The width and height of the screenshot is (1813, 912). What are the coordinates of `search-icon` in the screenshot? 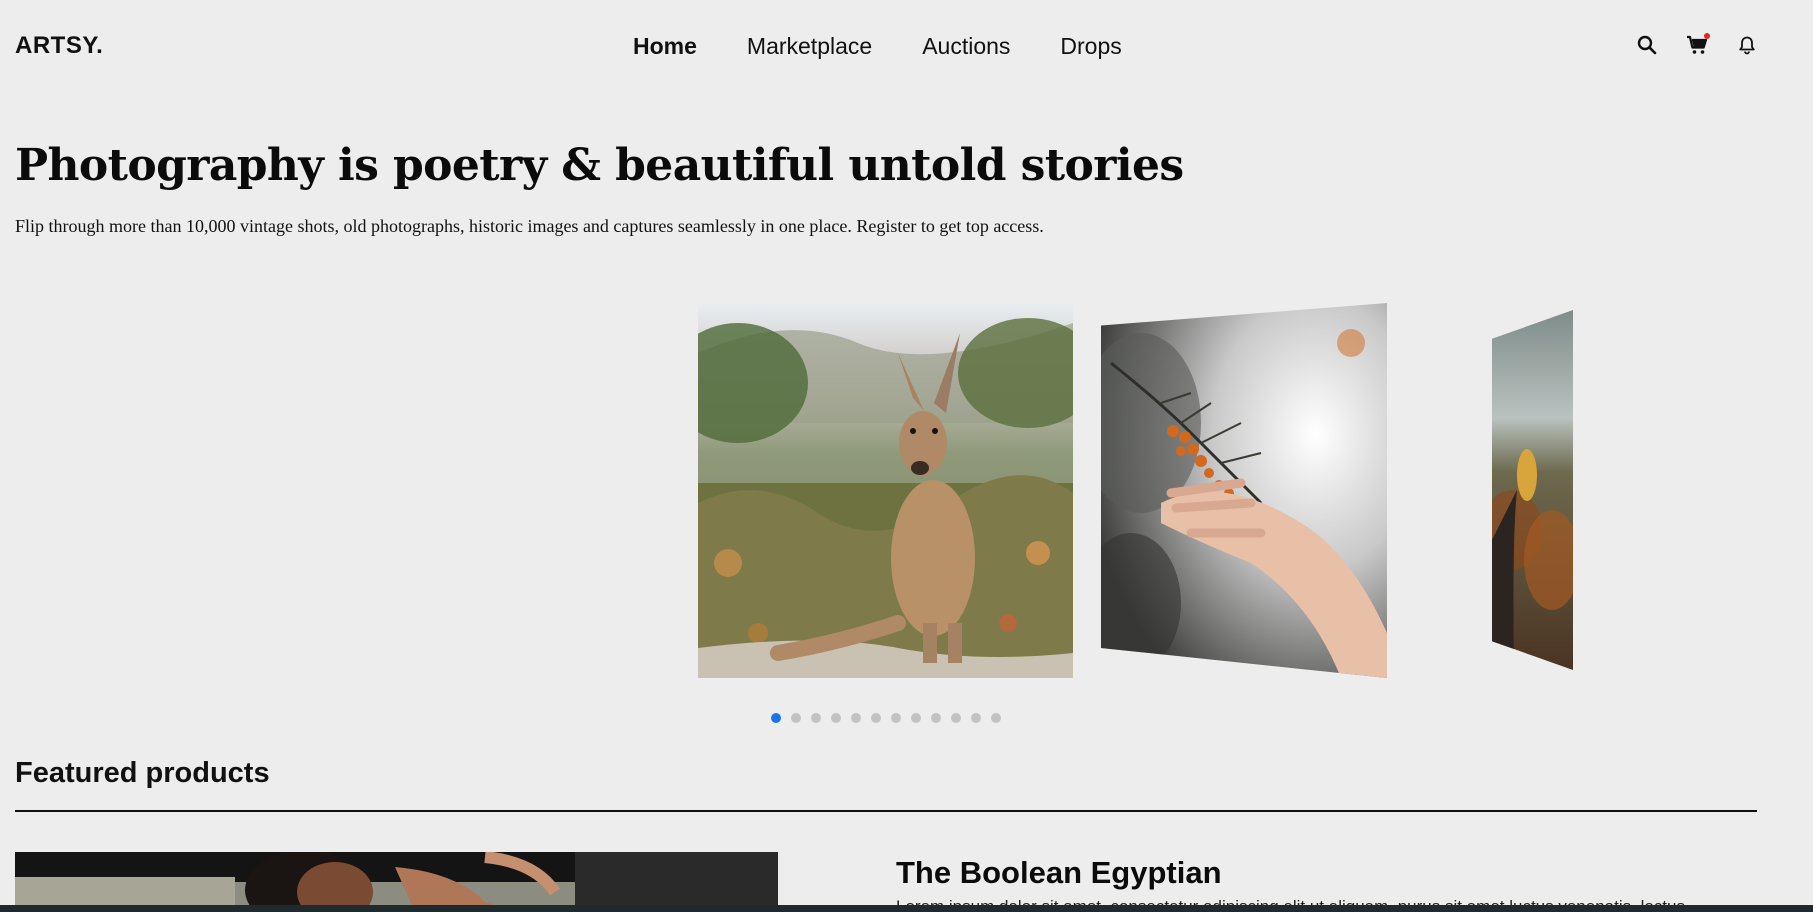 It's located at (1647, 45).